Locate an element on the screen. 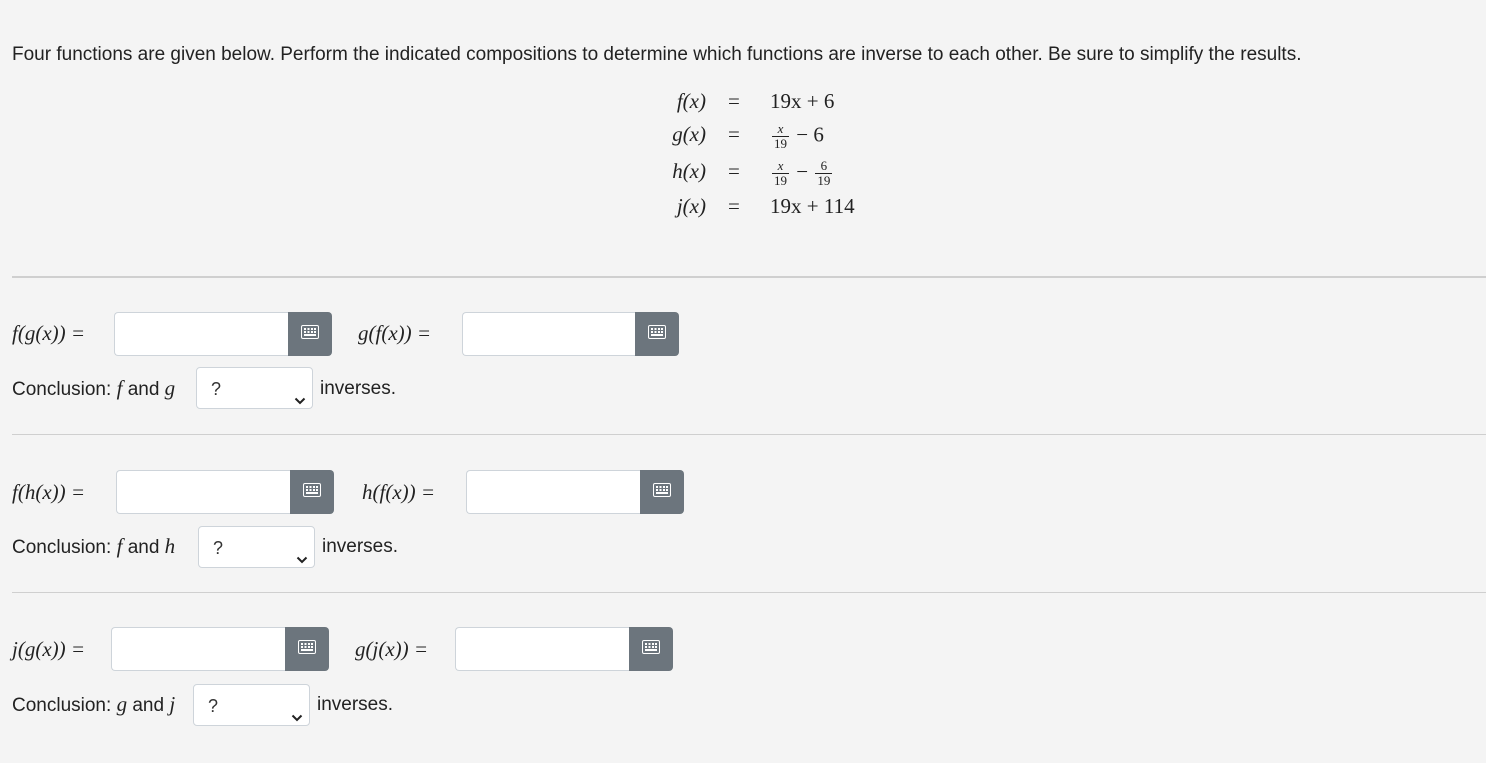 The image size is (1486, 763). answer-group-fh is located at coordinates (225, 492).